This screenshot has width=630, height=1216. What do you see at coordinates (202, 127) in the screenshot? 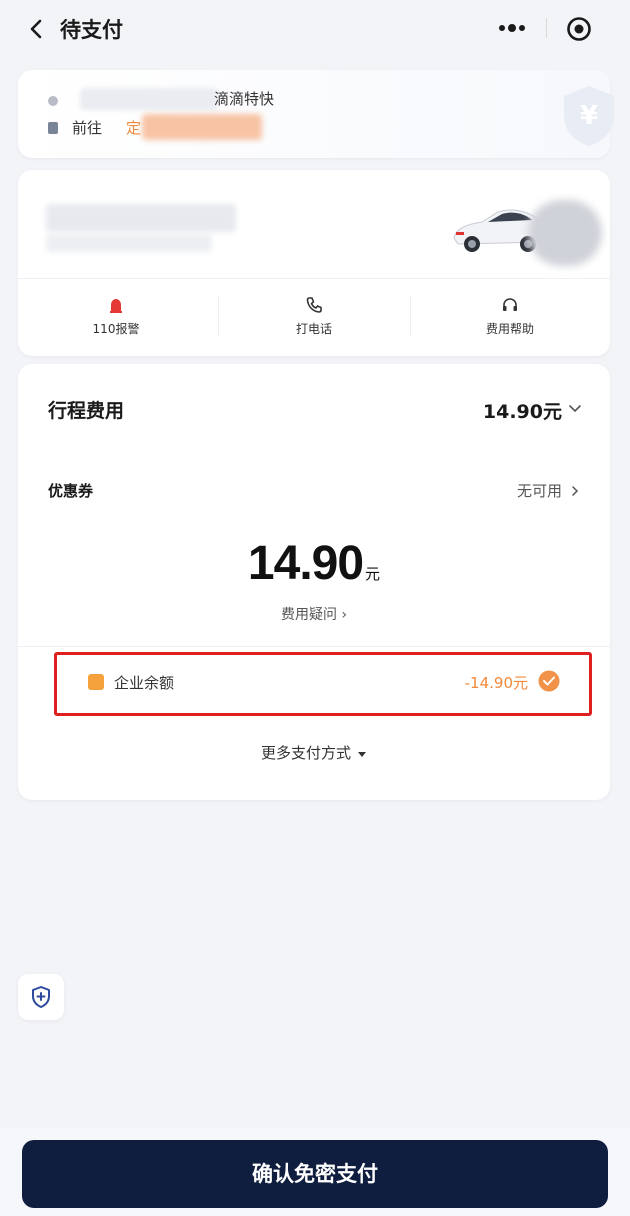
I see `redacted-destination` at bounding box center [202, 127].